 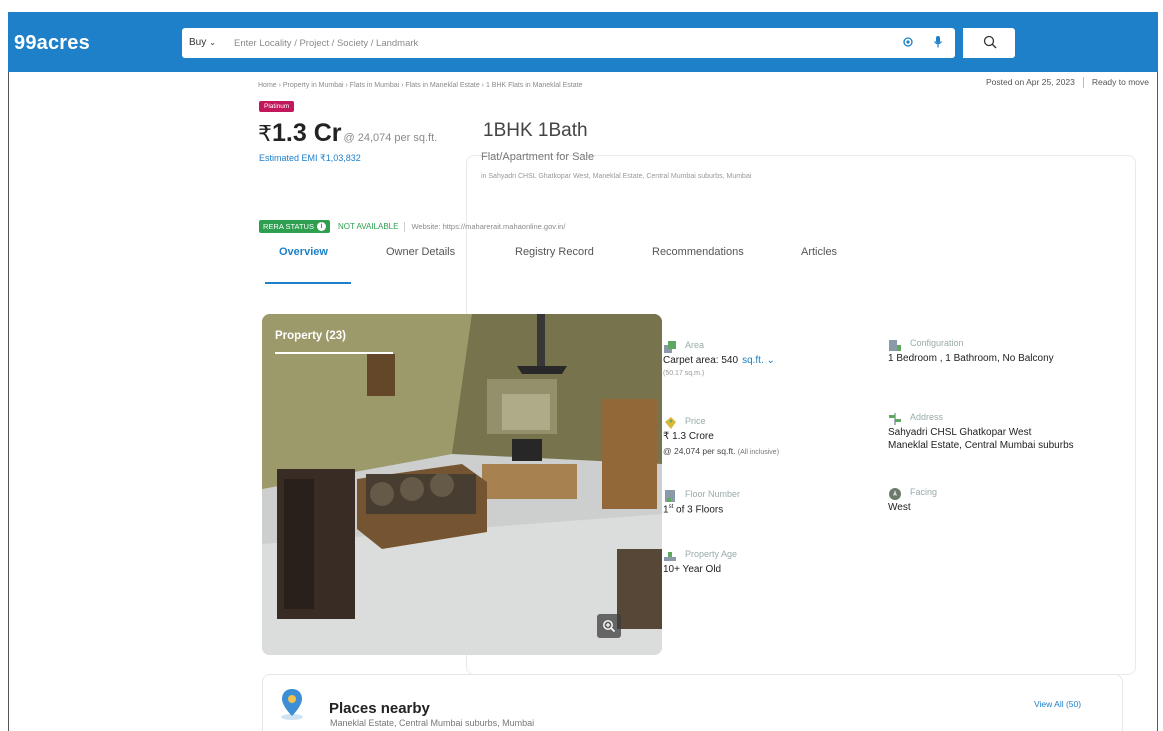 I want to click on rera-label: RERA STATUS, so click(x=288, y=226).